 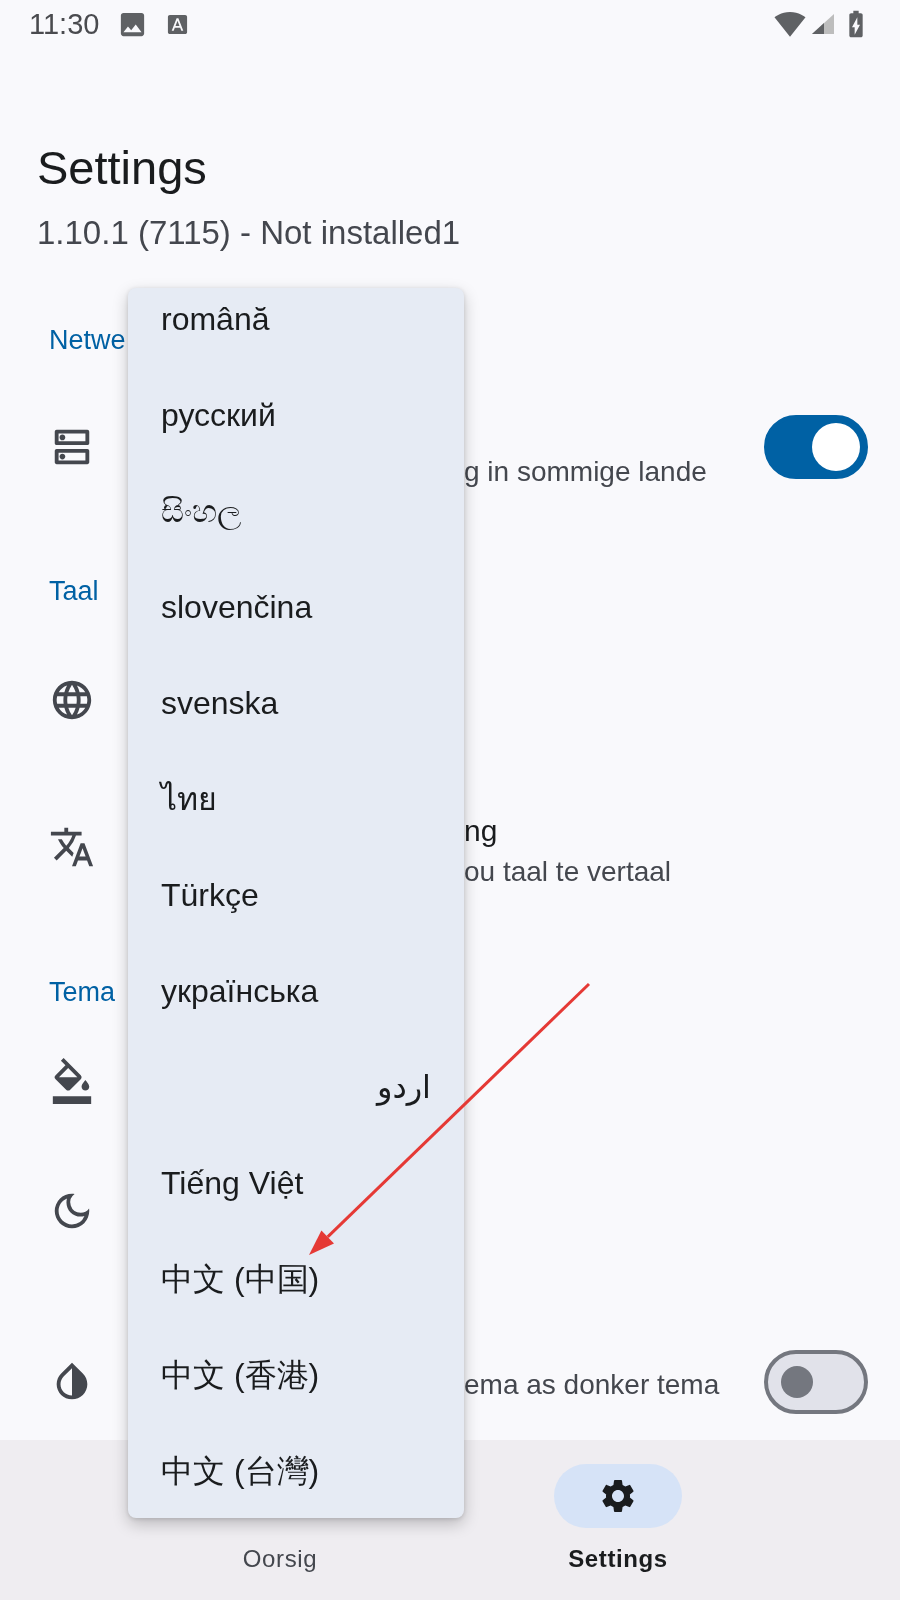 I want to click on section-header: Tema, so click(x=82, y=992).